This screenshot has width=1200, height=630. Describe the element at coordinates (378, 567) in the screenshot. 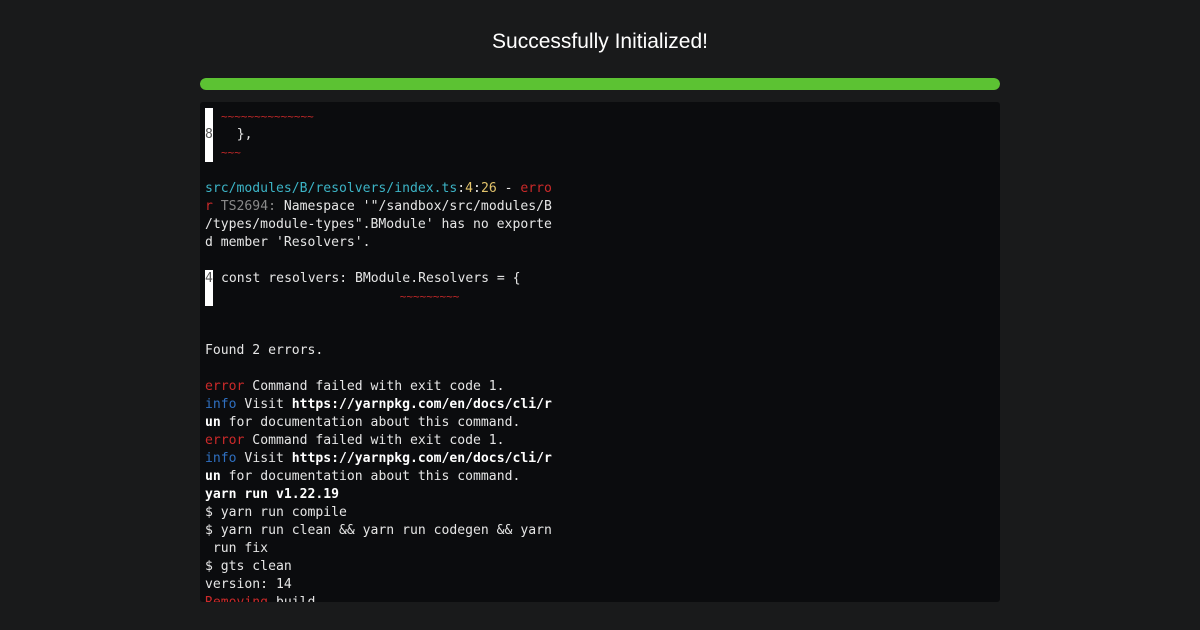

I see `terminal-line: $ gts clean` at that location.